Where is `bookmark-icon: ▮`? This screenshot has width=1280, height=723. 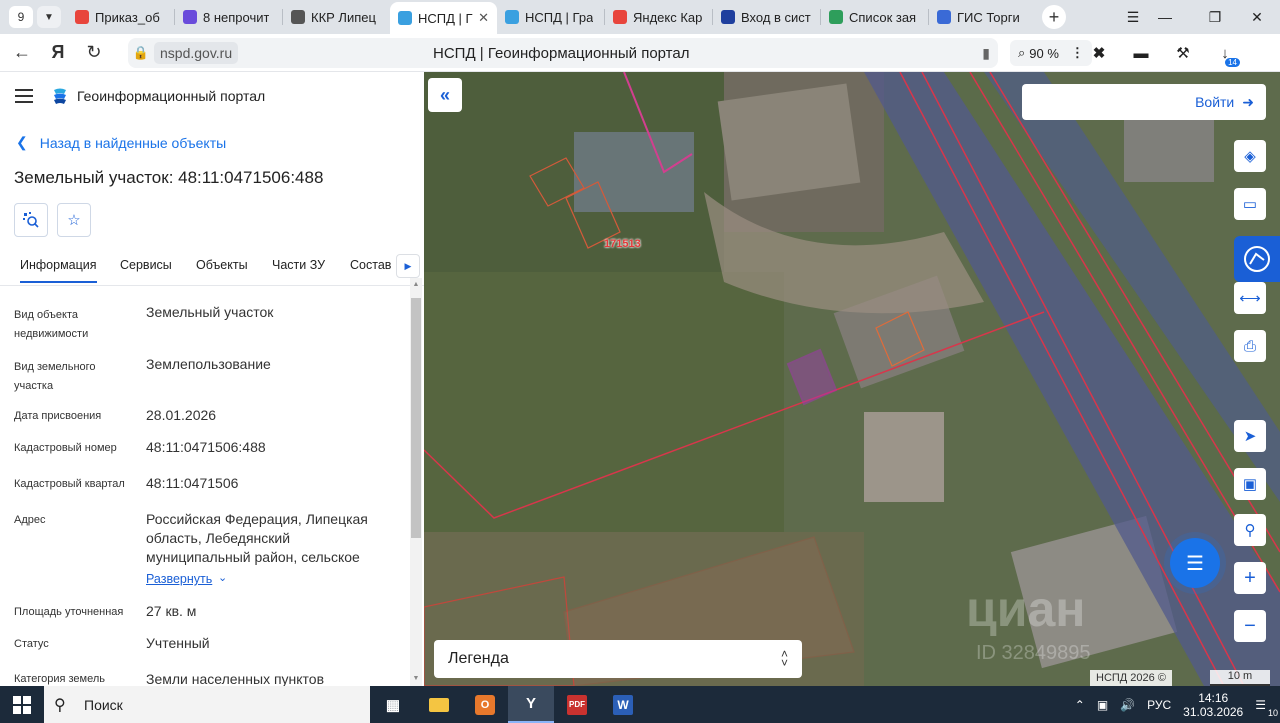
bookmark-icon: ▮ is located at coordinates (986, 53).